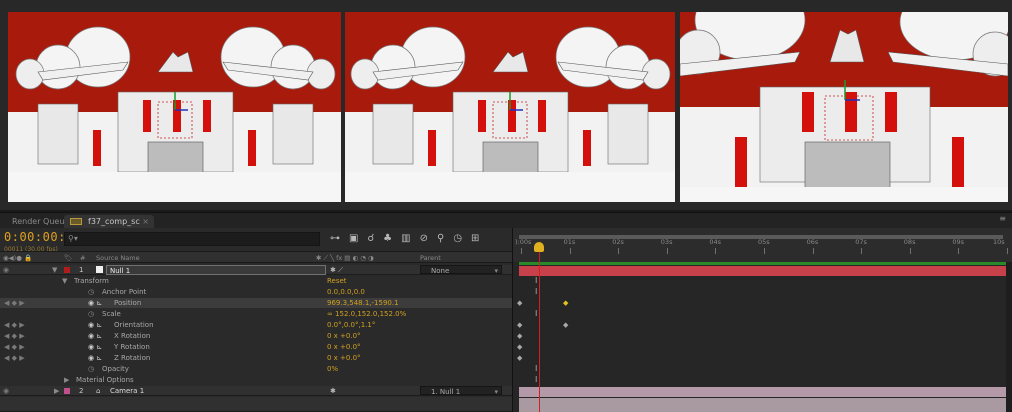 This screenshot has height=412, width=1012. Describe the element at coordinates (1002, 218) in the screenshot. I see `panel-menu-icon: ≡` at that location.